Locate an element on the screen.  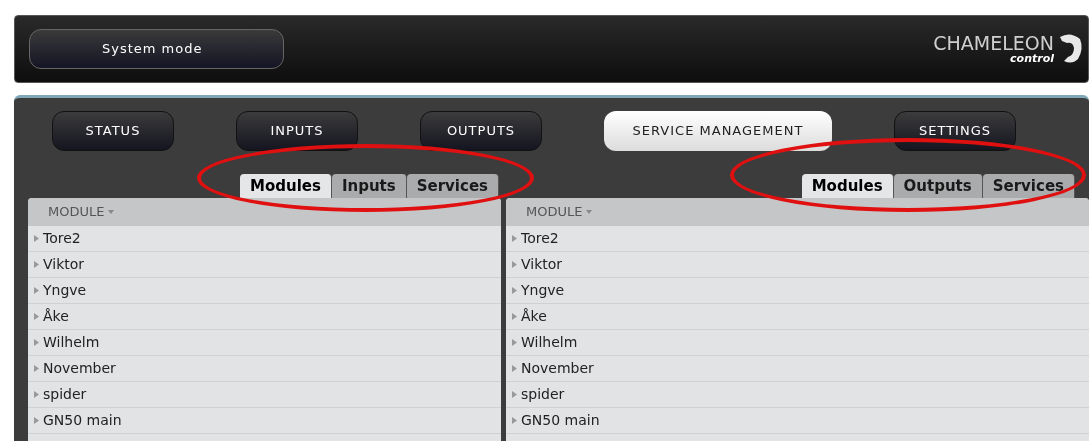
nav-tab: SETTINGS is located at coordinates (955, 131).